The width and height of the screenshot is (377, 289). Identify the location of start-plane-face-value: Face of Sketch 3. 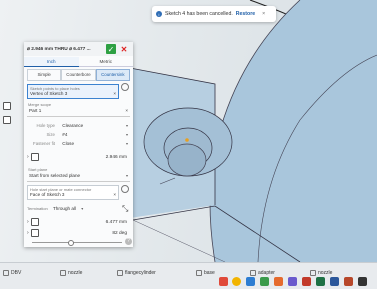
(47, 194).